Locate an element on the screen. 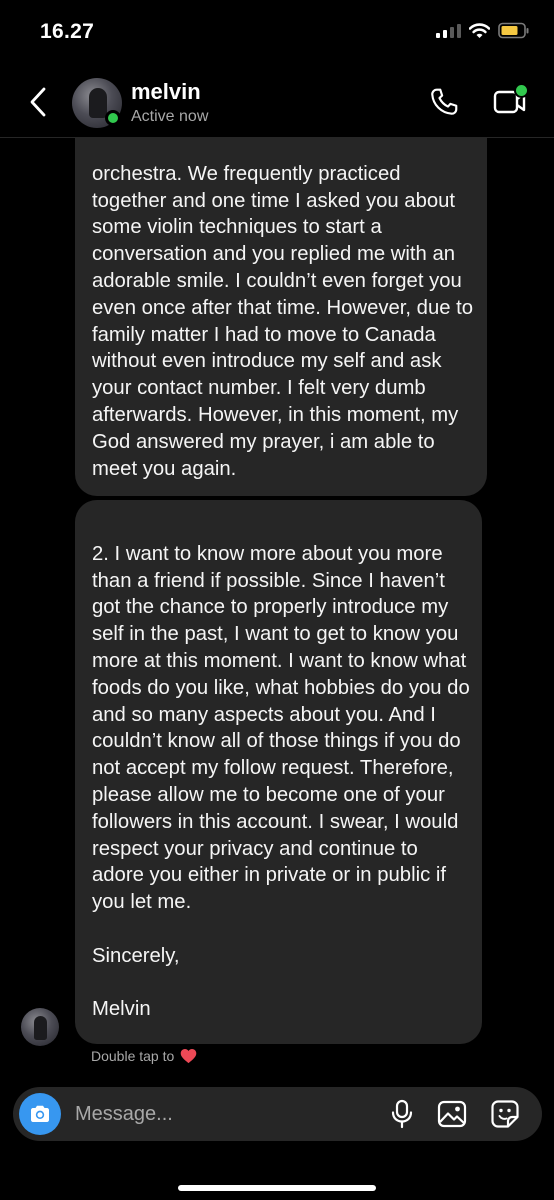 The image size is (554, 1200). audio-call-button is located at coordinates (444, 102).